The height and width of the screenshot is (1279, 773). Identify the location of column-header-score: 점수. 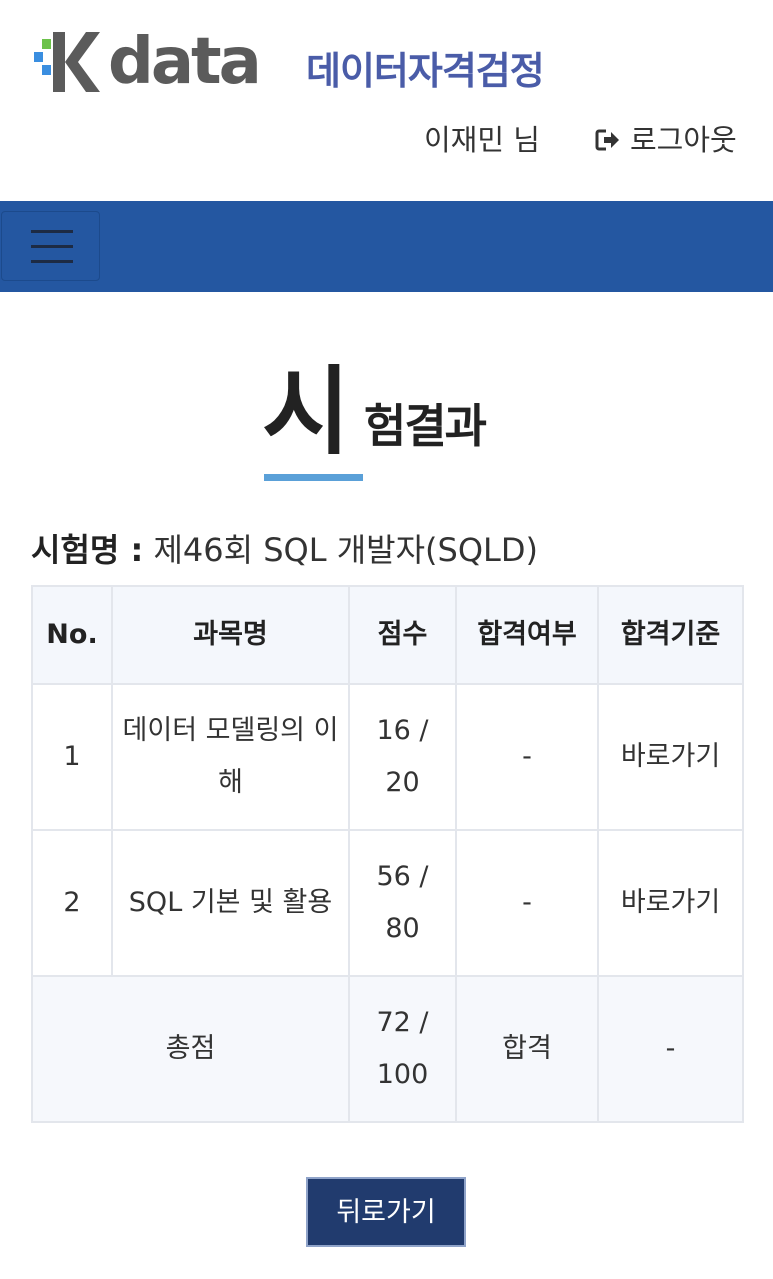
(402, 635).